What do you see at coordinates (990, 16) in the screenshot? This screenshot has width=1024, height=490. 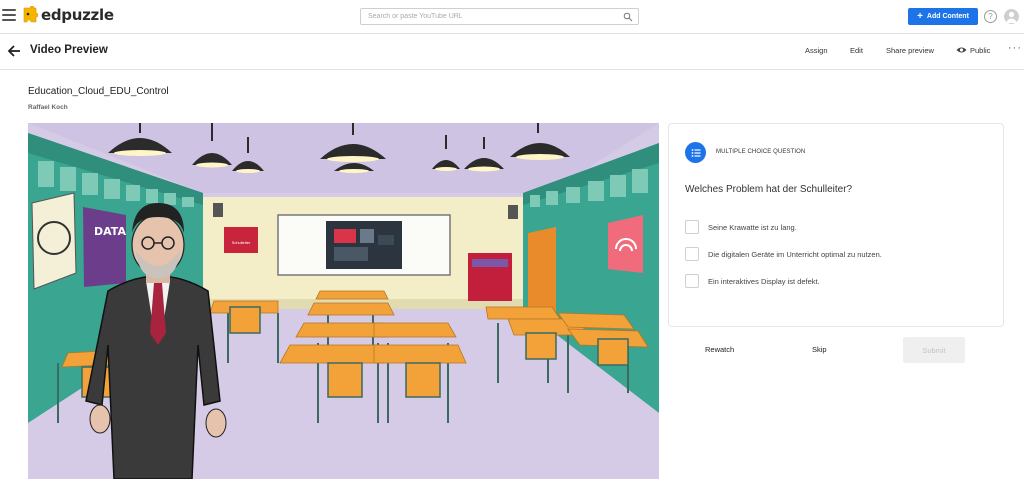 I see `help-icon: ?` at bounding box center [990, 16].